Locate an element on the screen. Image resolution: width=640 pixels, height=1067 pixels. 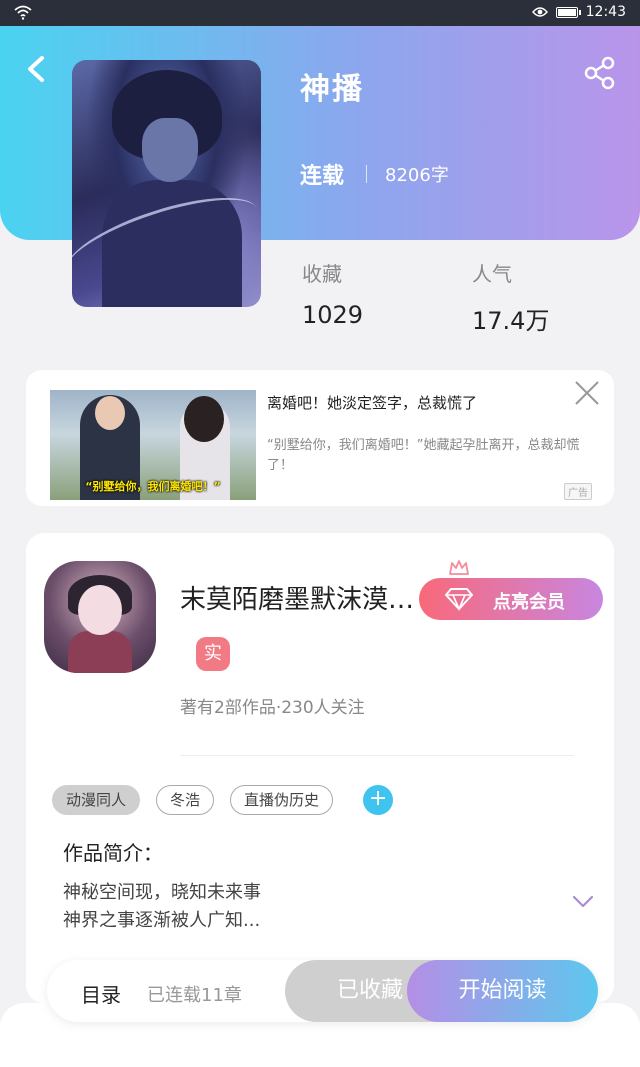
popularity-value: 17.4万 is located at coordinates (511, 321).